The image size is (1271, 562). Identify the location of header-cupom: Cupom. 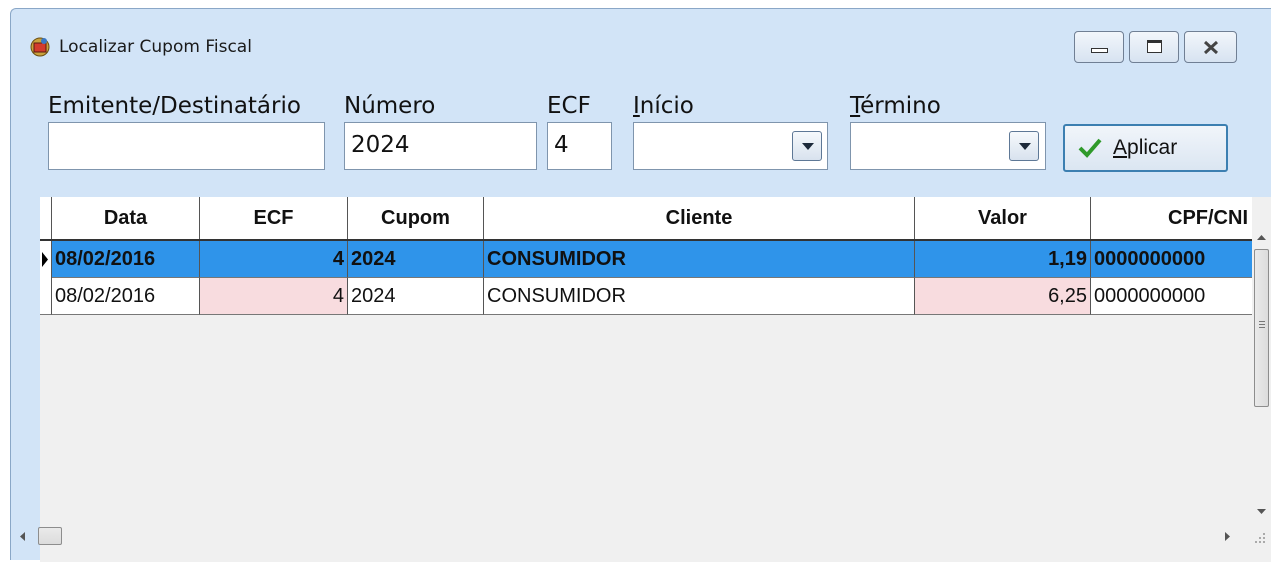
(416, 218).